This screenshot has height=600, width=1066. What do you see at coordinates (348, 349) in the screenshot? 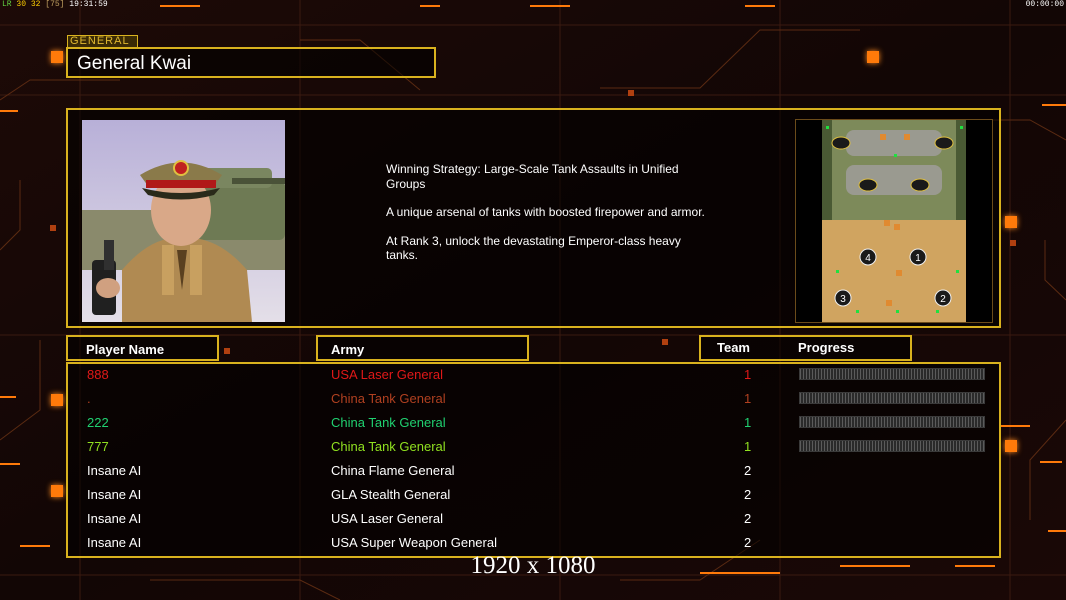
I see `header-label: Army` at bounding box center [348, 349].